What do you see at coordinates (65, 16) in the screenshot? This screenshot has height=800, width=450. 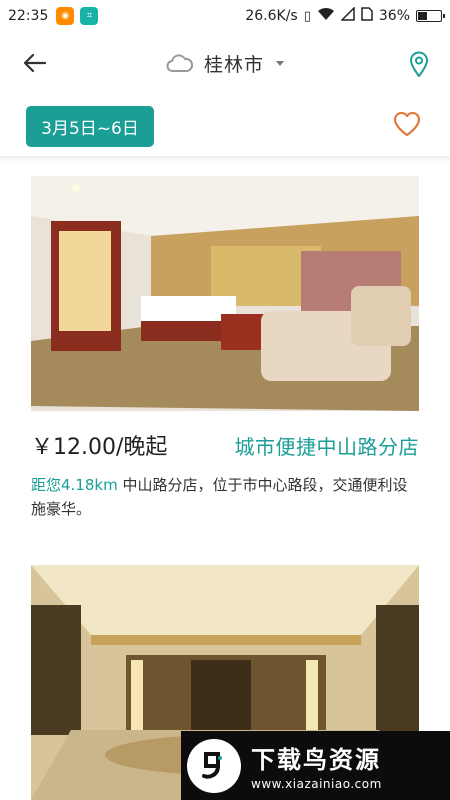 I see `notification-app-icon: ◉` at bounding box center [65, 16].